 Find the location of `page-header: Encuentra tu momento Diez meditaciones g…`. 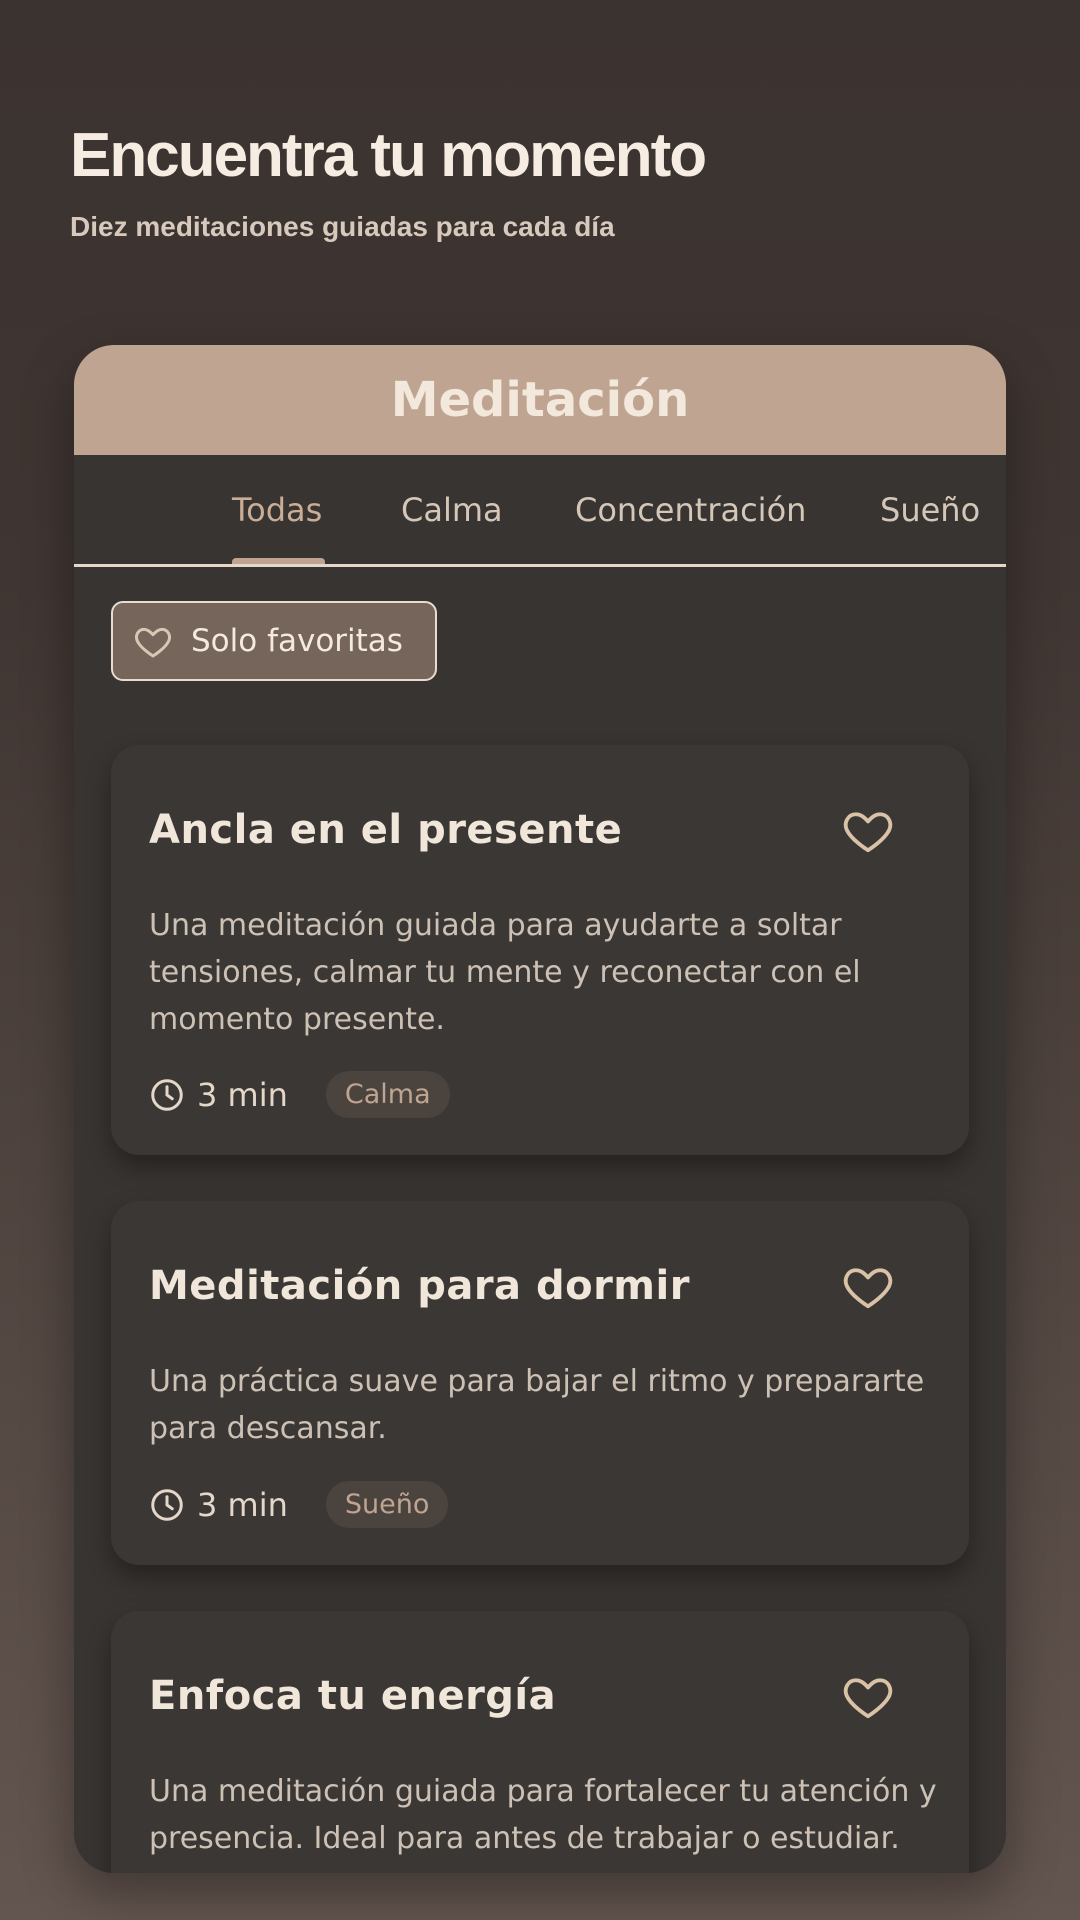

page-header: Encuentra tu momento Diez meditaciones g… is located at coordinates (388, 181).